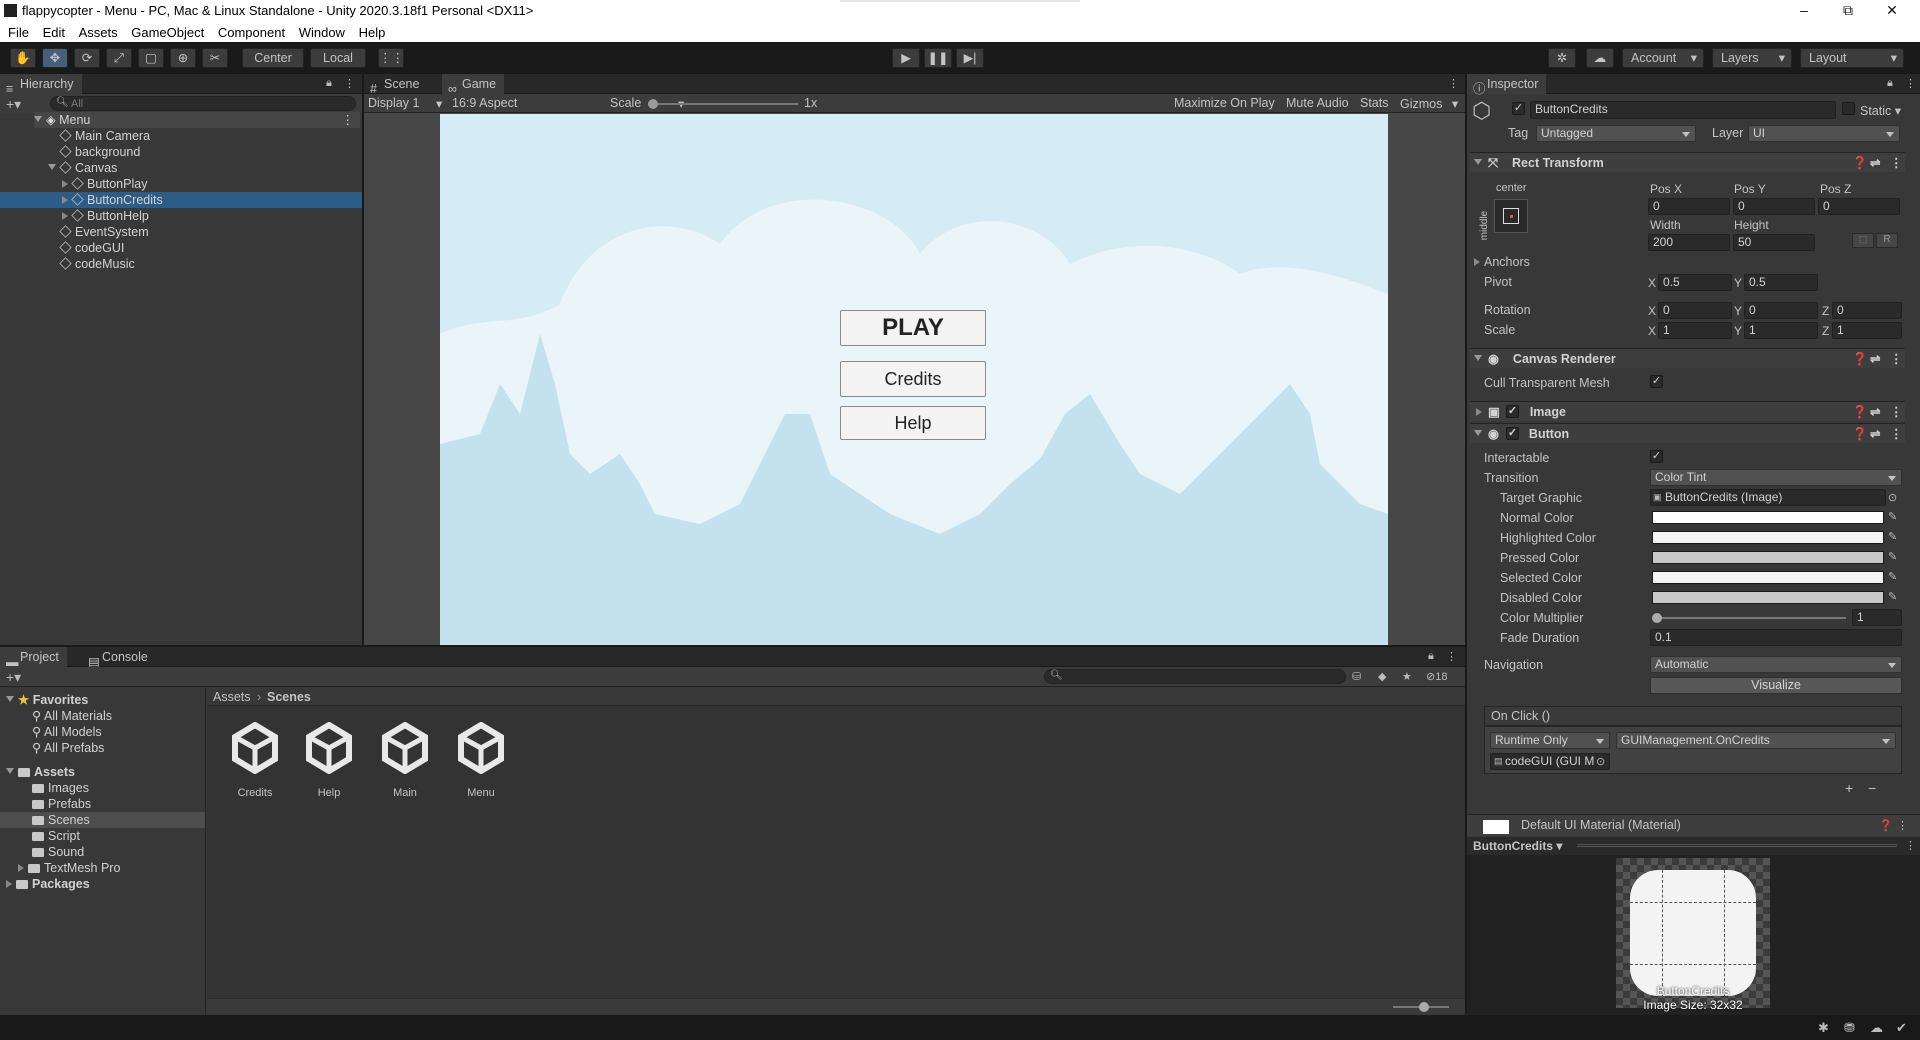 The image size is (1920, 1040). I want to click on onclick-object-field: codeGUI (GUI M, so click(1550, 761).